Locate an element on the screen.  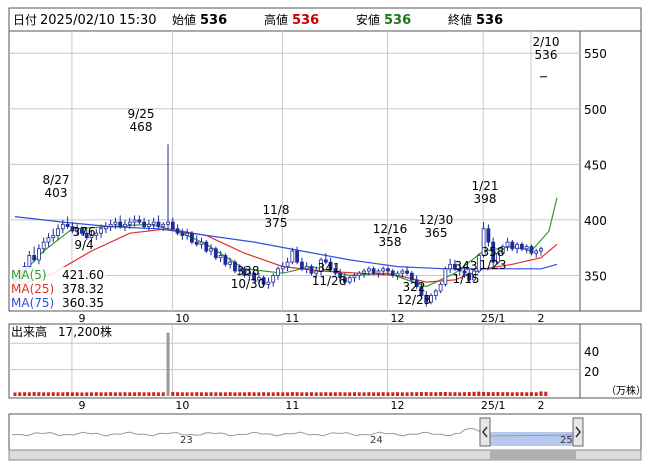
x-label-4: 25/1 is located at coordinates (493, 318).